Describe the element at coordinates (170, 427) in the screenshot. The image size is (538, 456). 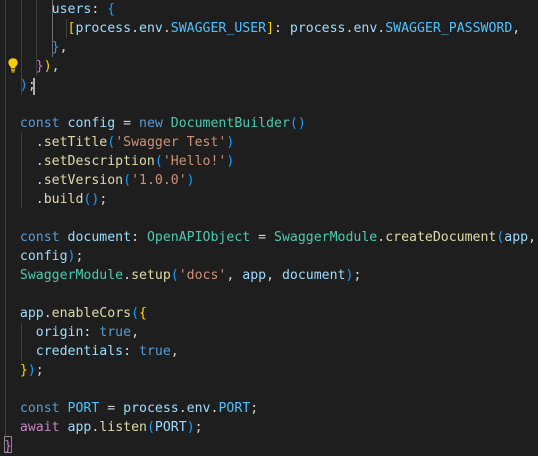
I see `code-token: PORT` at that location.